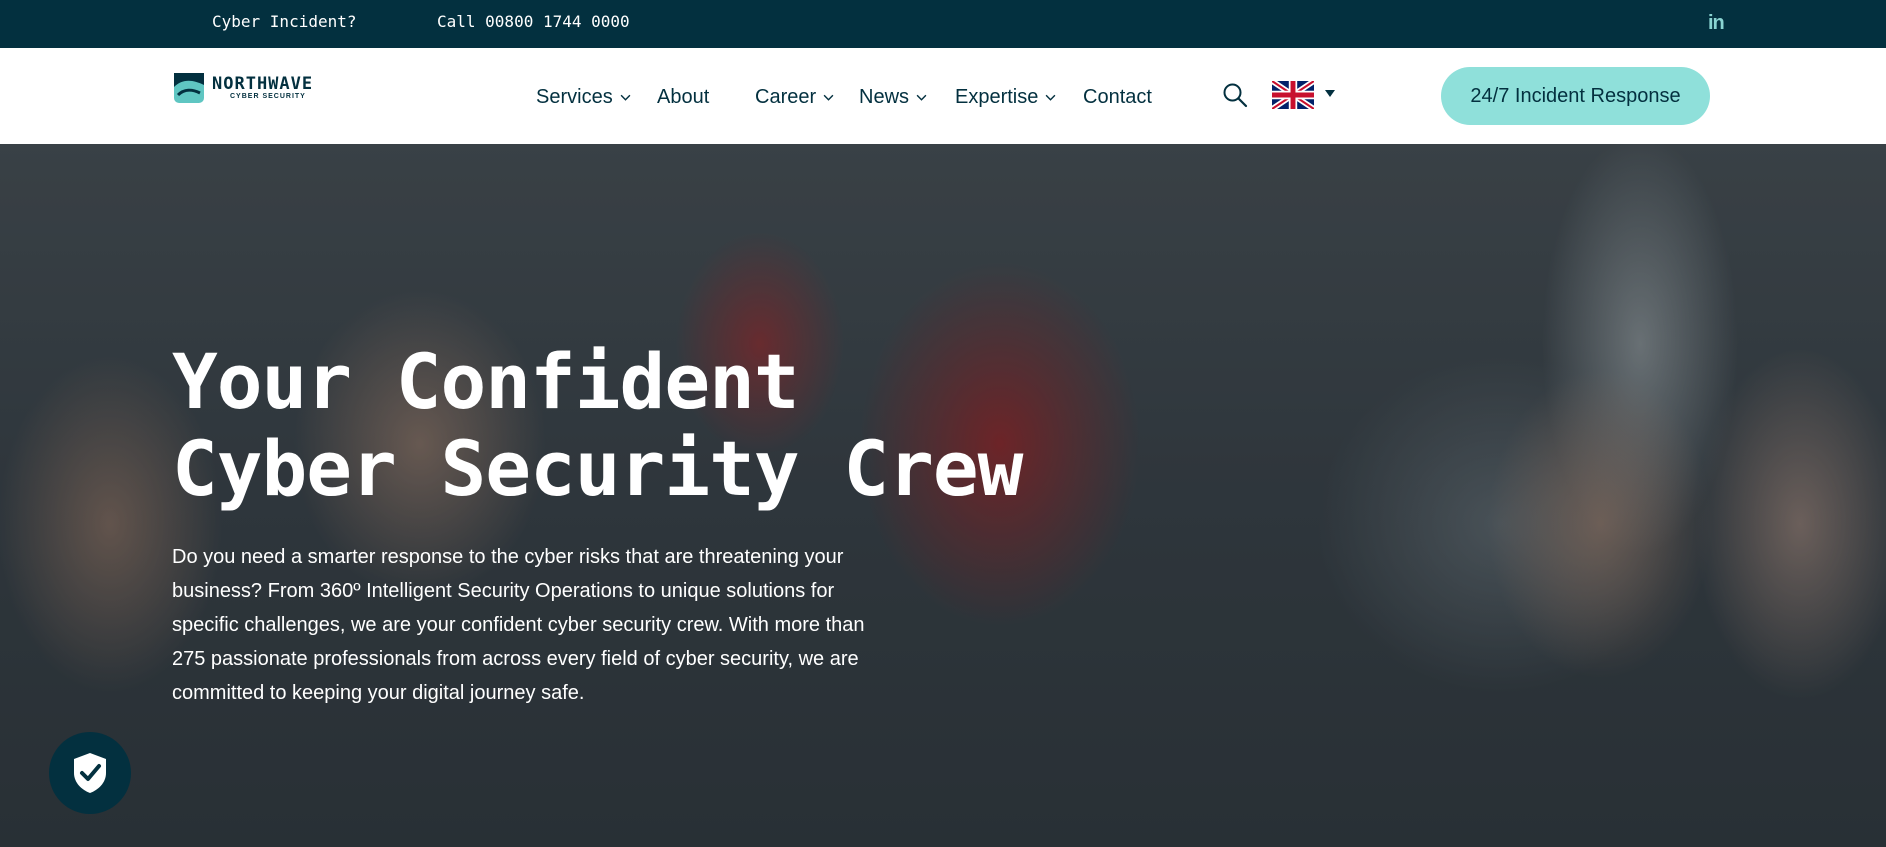 The image size is (1886, 847). I want to click on nav-news-label: News, so click(884, 96).